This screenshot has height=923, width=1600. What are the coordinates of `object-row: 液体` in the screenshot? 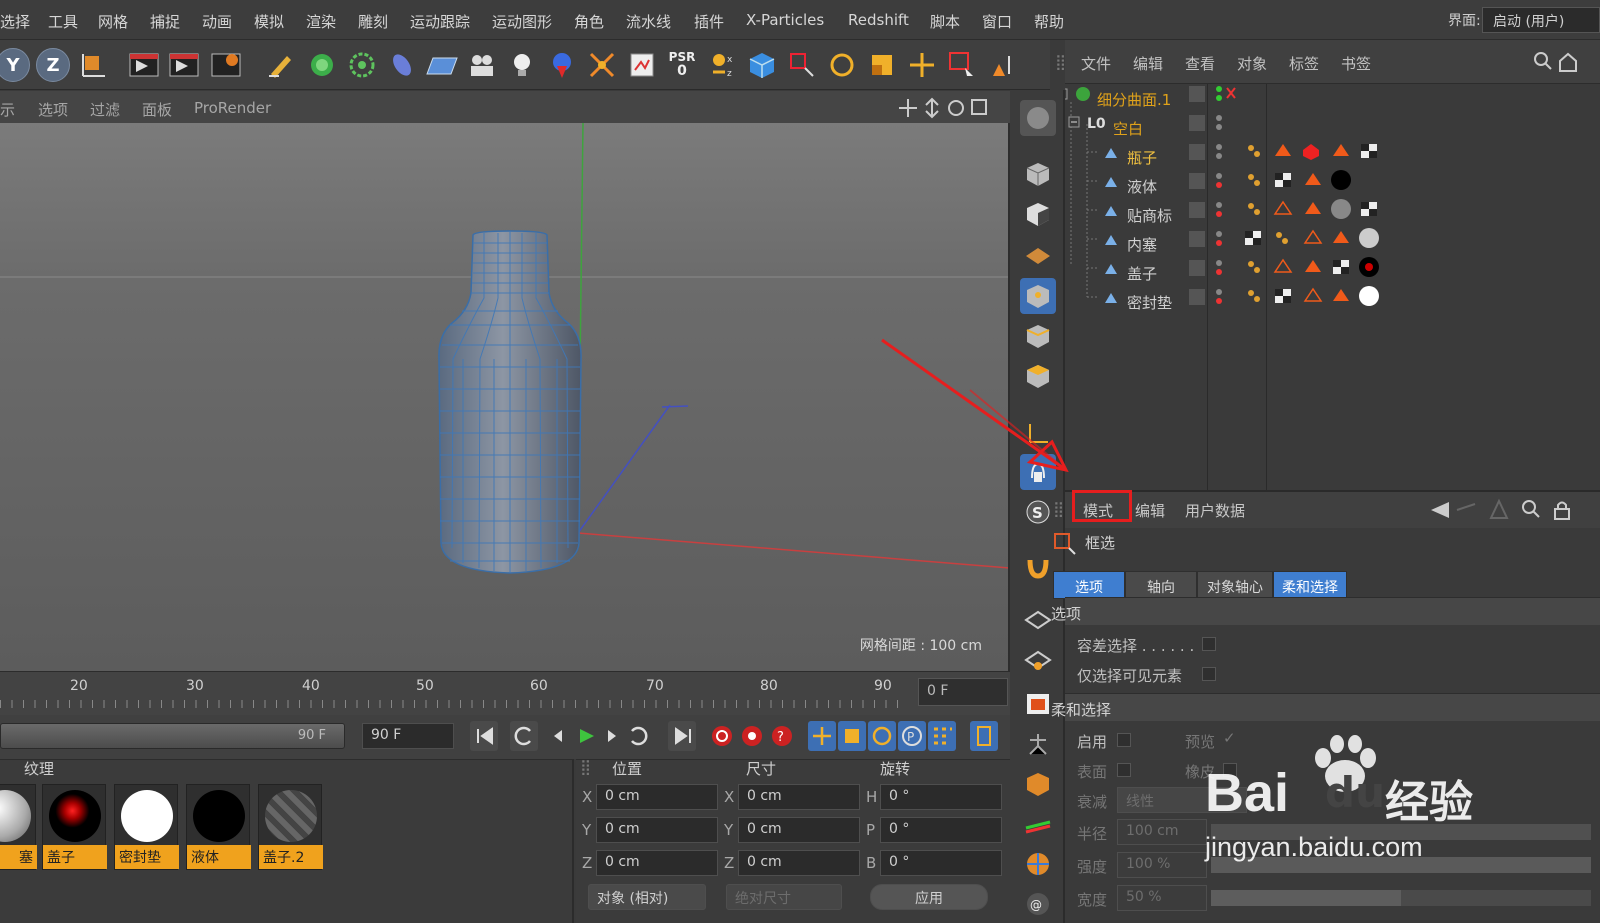 It's located at (1332, 185).